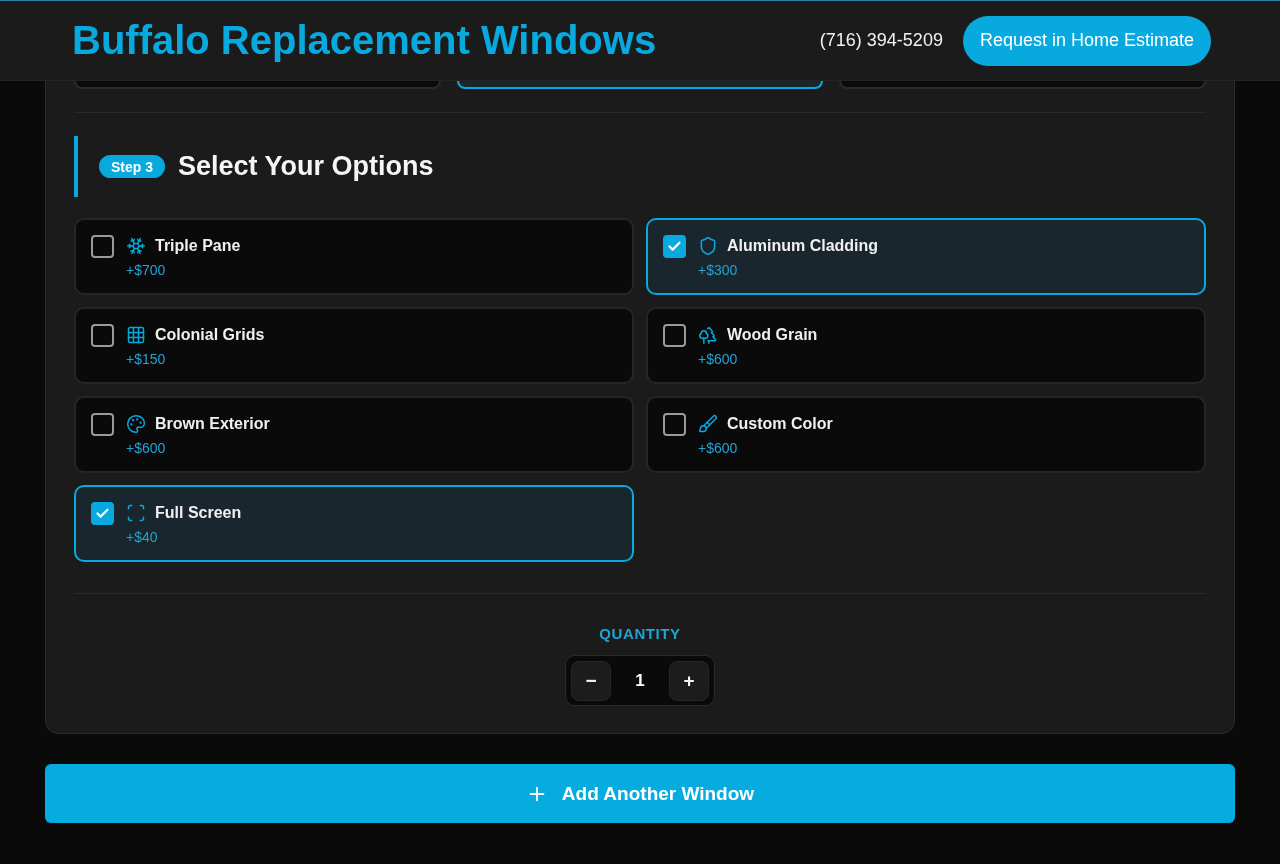  Describe the element at coordinates (198, 246) in the screenshot. I see `option-name: Triple Pane` at that location.